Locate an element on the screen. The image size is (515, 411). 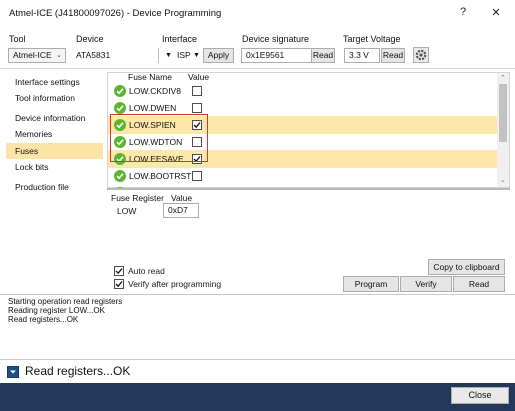
verify-after-programming-label: Verify after programming is located at coordinates (175, 284).